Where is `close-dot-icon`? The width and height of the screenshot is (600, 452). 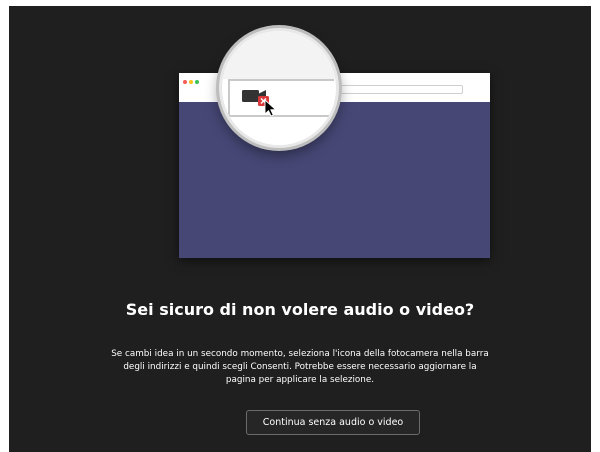 close-dot-icon is located at coordinates (185, 82).